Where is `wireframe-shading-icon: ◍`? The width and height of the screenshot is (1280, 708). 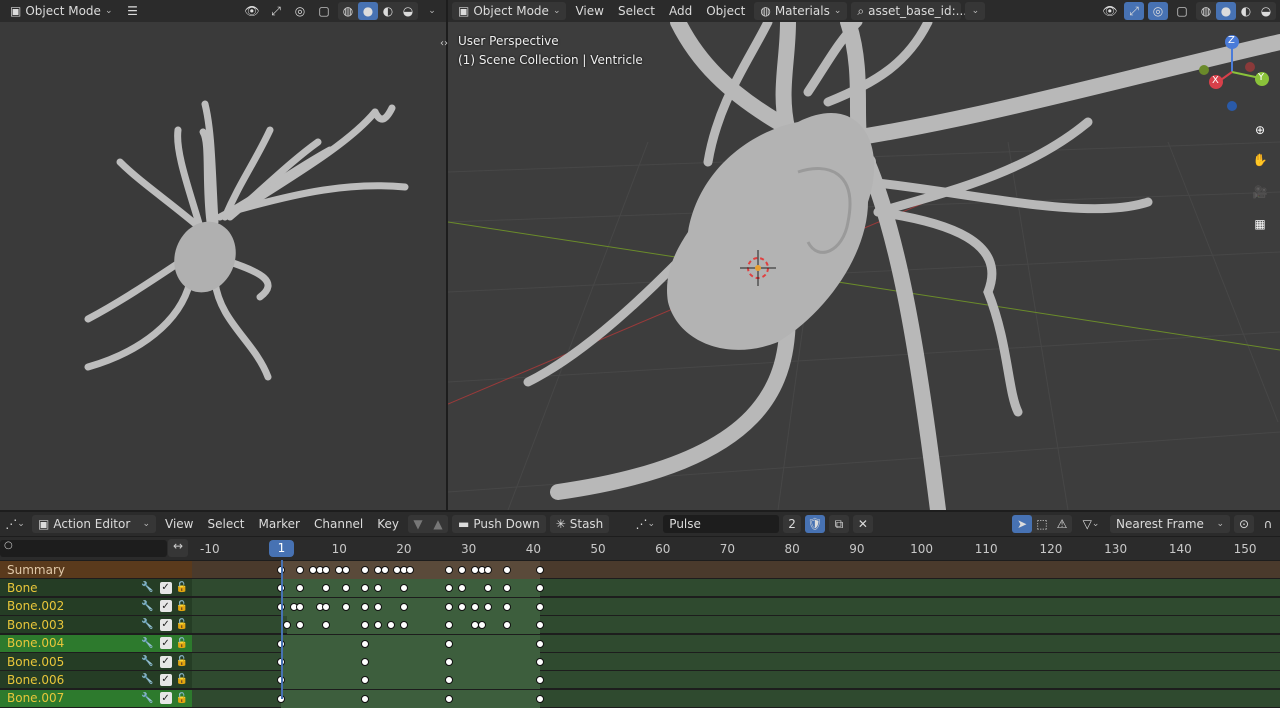 wireframe-shading-icon: ◍ is located at coordinates (1206, 11).